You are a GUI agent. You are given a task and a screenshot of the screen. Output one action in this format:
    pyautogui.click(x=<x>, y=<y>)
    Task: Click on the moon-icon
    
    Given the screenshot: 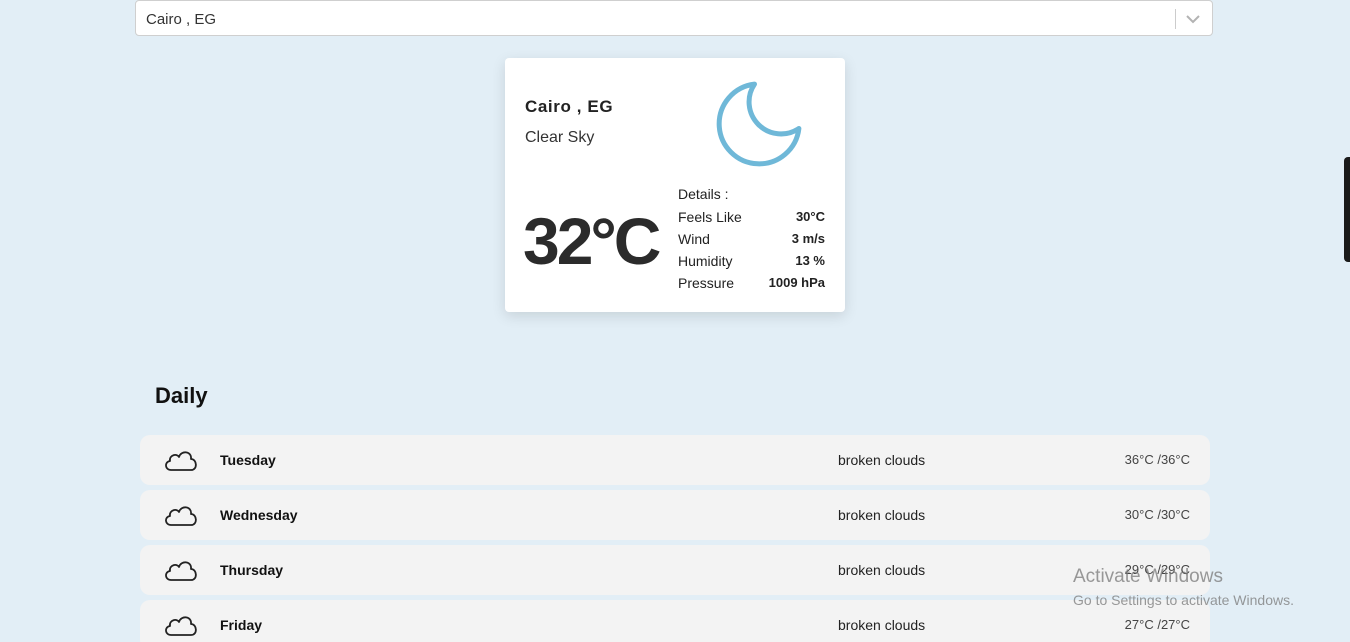 What is the action you would take?
    pyautogui.click(x=759, y=124)
    